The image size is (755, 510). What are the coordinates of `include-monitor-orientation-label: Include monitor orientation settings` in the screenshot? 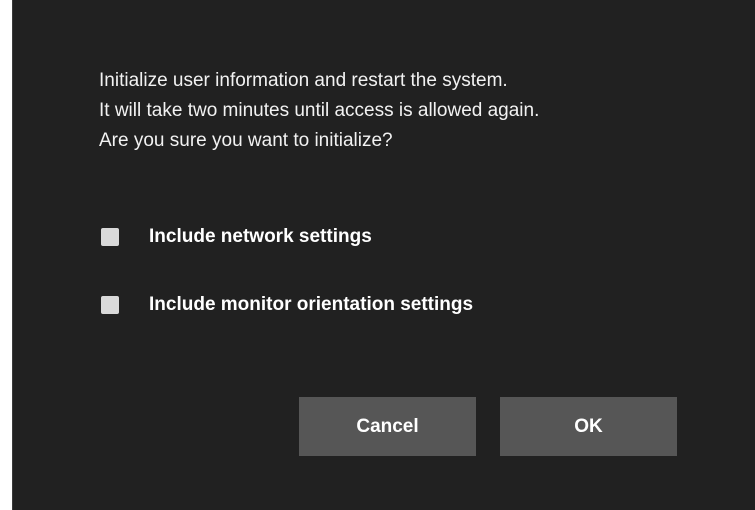 It's located at (311, 305).